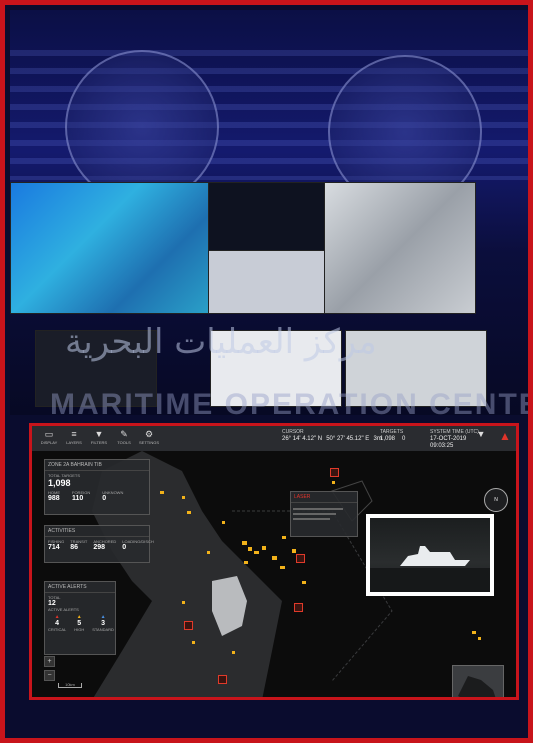  Describe the element at coordinates (324, 514) in the screenshot. I see `target-detail-popup: LASER` at that location.